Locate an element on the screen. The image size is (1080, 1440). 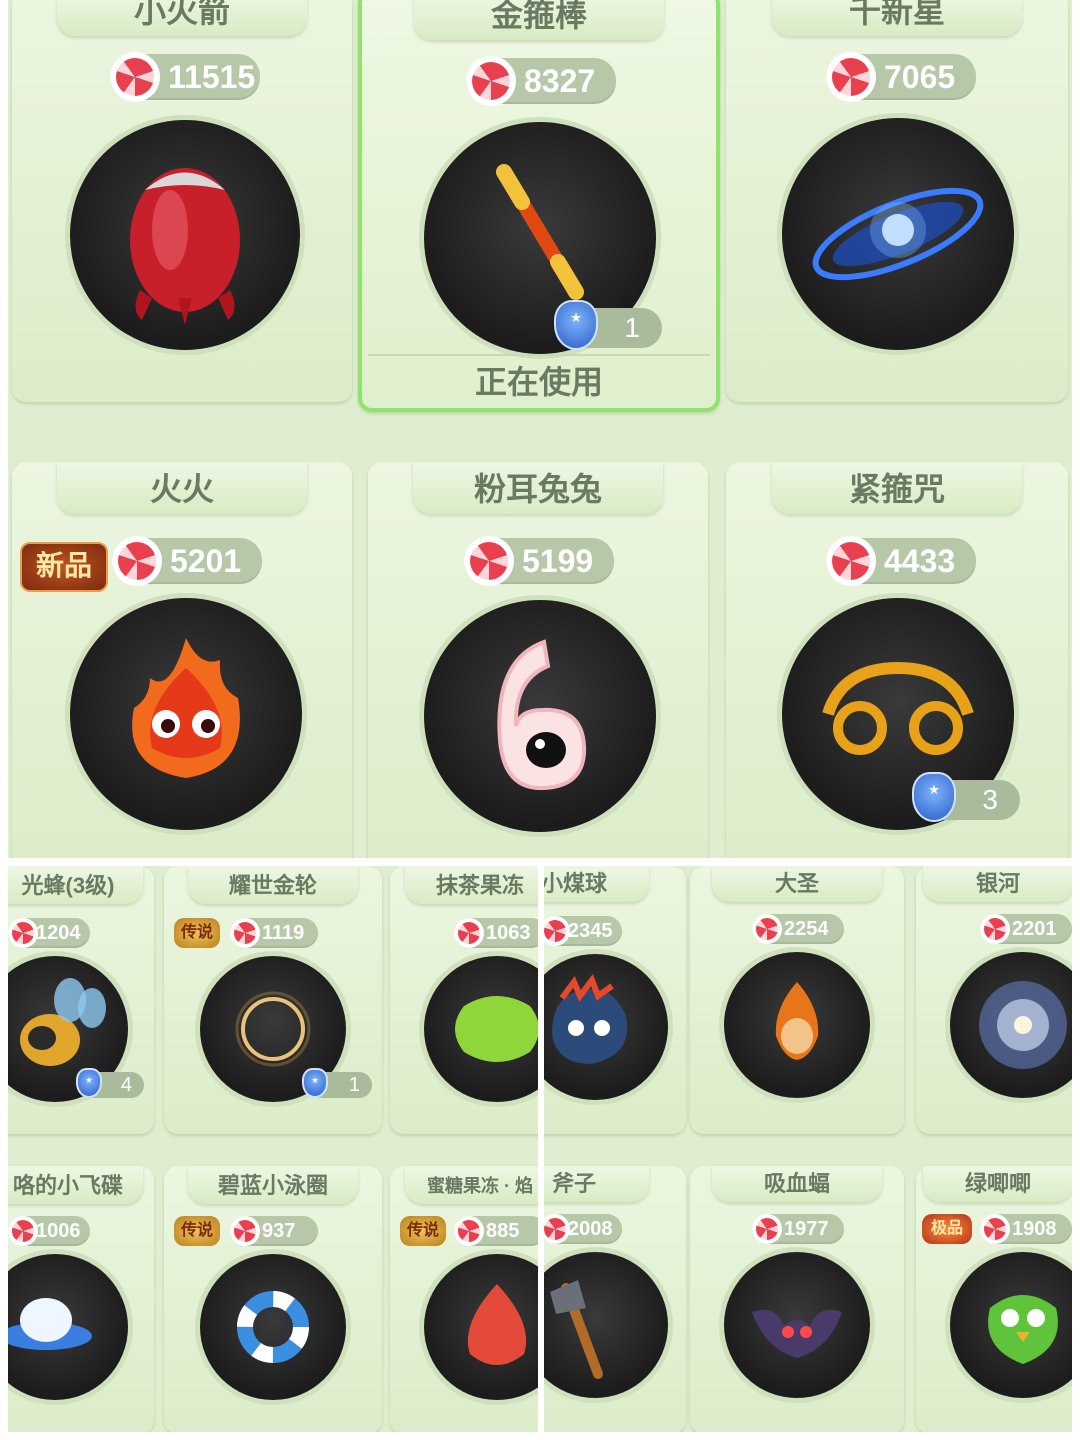
item-card-pink-bunny: 粉耳兔兔 5199 is located at coordinates (538, 660).